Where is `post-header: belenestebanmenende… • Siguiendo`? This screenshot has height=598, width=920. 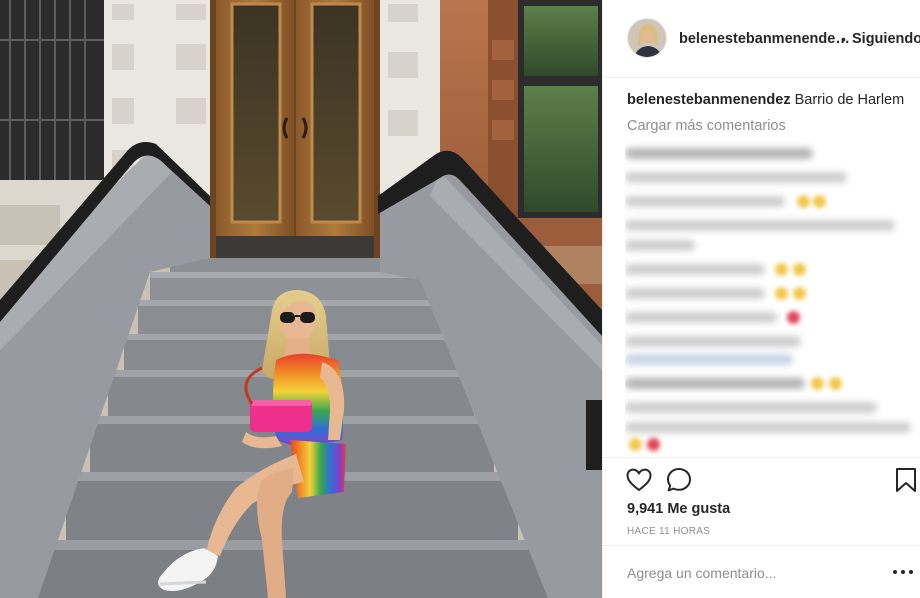 post-header: belenestebanmenende… • Siguiendo is located at coordinates (761, 39).